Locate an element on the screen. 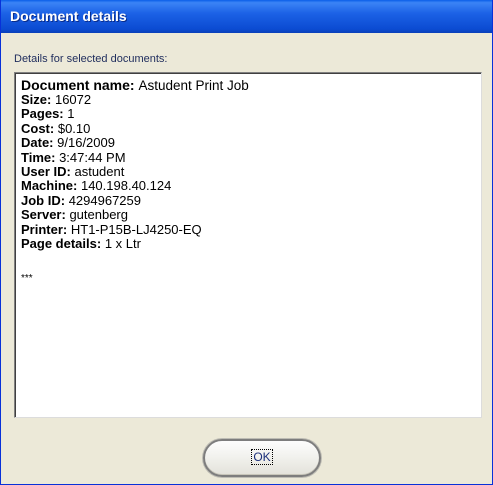 The height and width of the screenshot is (485, 493). detail-value: 9/16/2009 is located at coordinates (86, 143).